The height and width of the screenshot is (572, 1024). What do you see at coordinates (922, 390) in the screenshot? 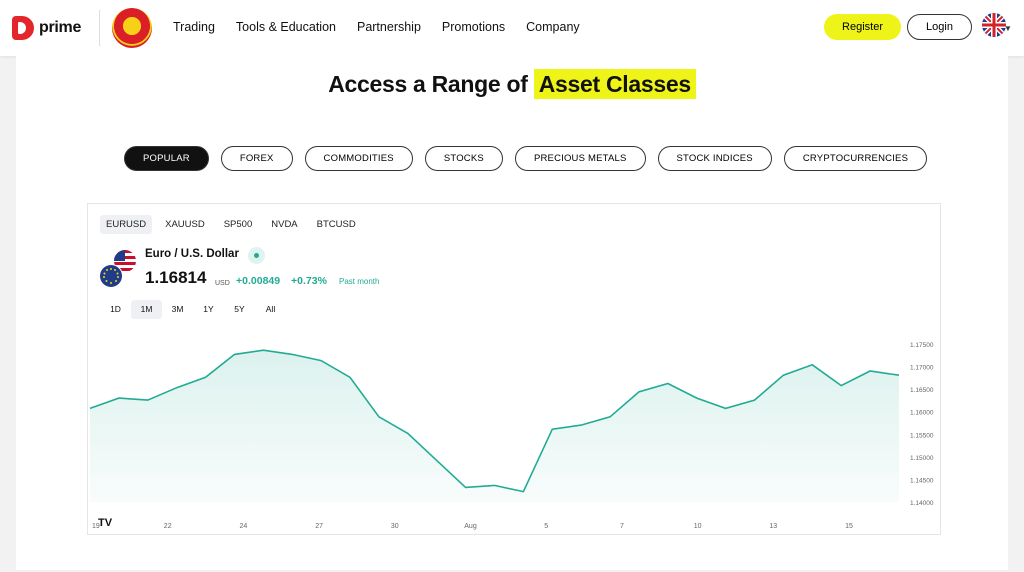
I see `y-tick-label: 1.16500` at bounding box center [922, 390].